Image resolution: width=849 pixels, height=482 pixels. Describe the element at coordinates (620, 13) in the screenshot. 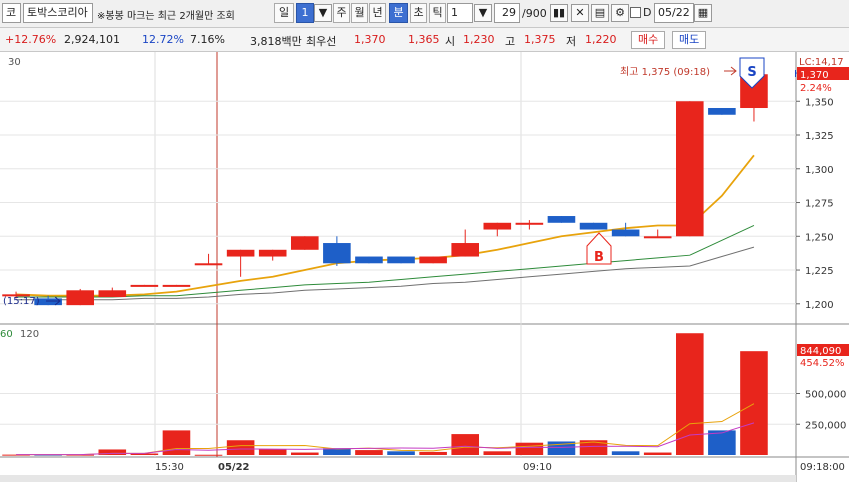

I see `gear-icon: ⚙` at that location.